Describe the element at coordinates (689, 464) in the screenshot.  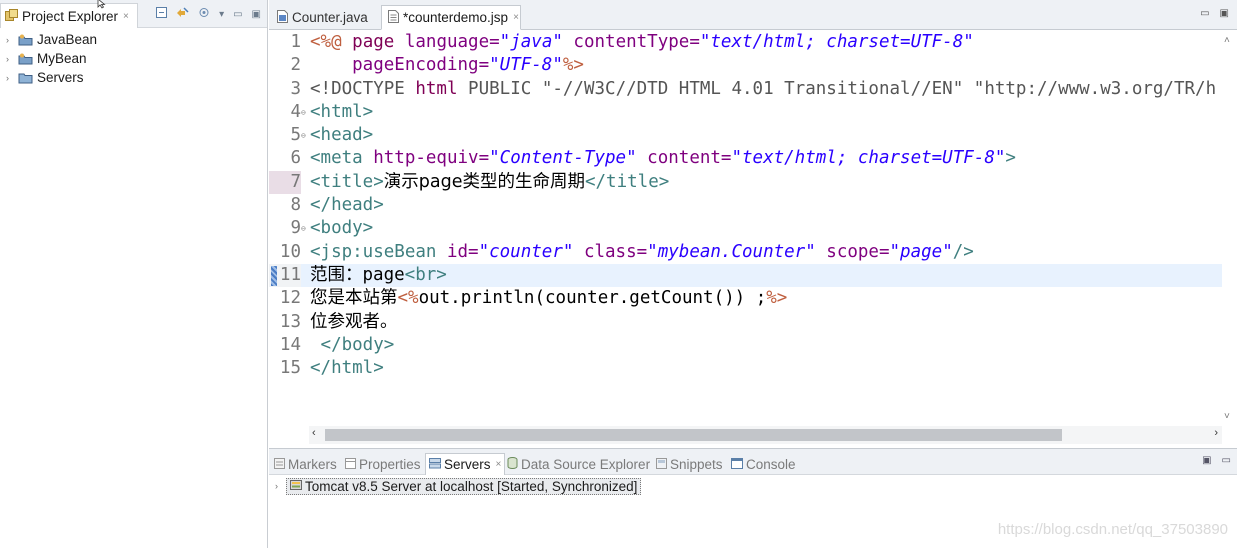
I see `tab-snippets: Snippets` at that location.